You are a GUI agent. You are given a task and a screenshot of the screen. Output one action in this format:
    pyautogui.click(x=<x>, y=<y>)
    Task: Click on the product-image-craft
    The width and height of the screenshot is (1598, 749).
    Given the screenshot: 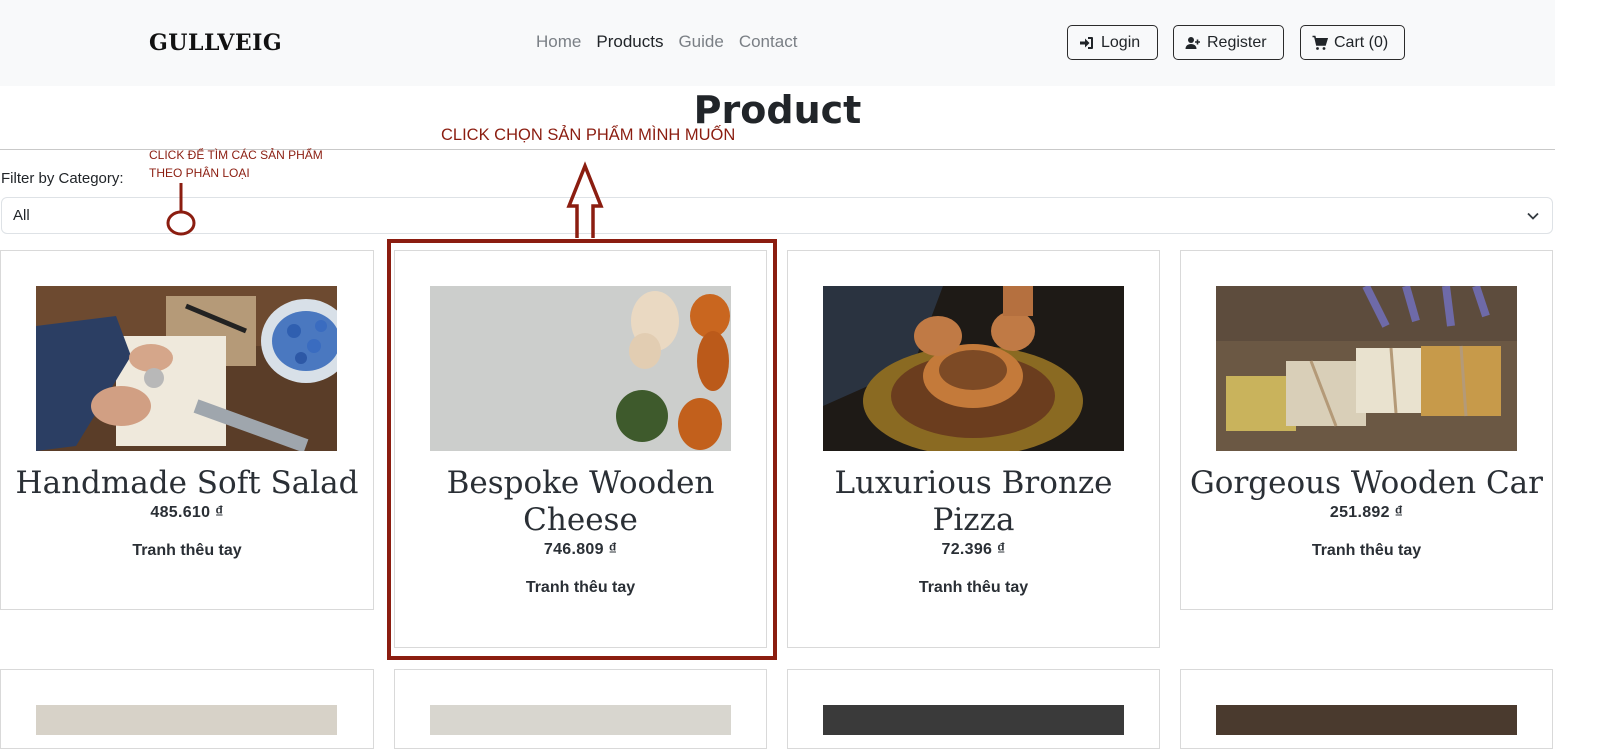 What is the action you would take?
    pyautogui.click(x=186, y=368)
    